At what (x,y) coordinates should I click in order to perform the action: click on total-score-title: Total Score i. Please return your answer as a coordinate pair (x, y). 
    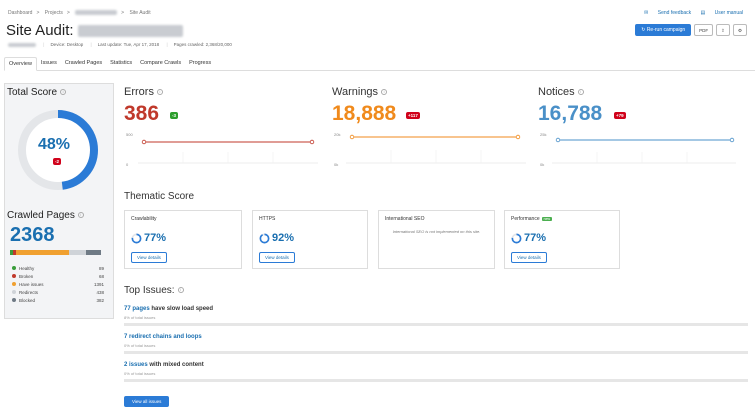
    Looking at the image, I should click on (37, 92).